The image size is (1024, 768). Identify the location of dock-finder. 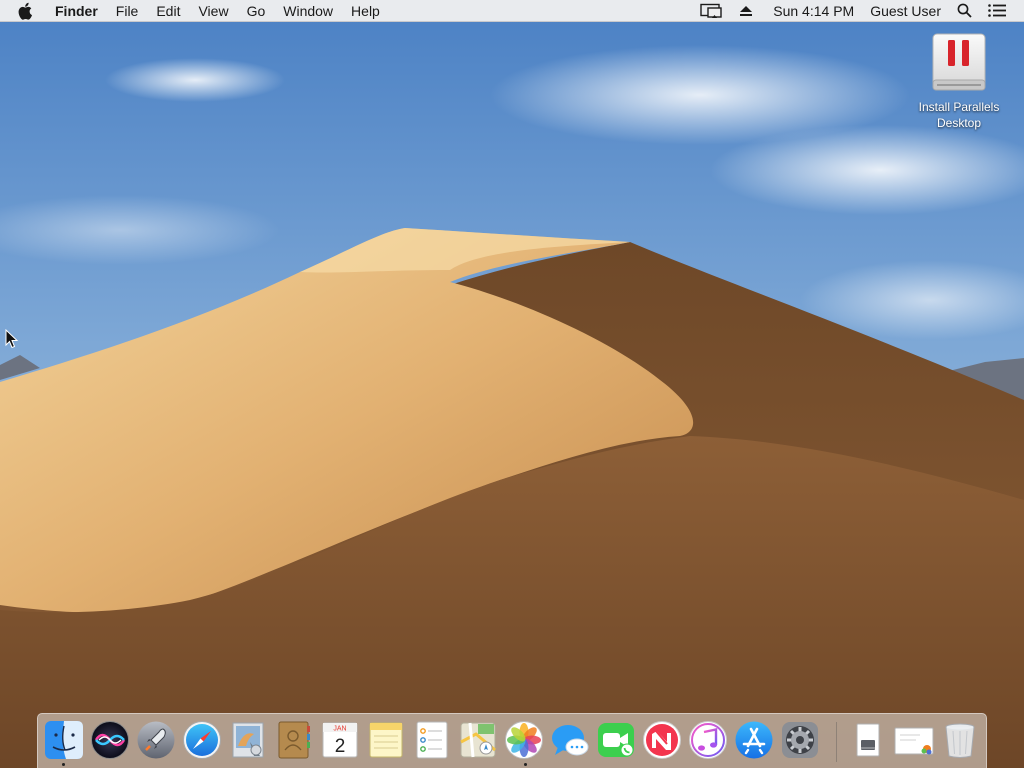
(64, 740).